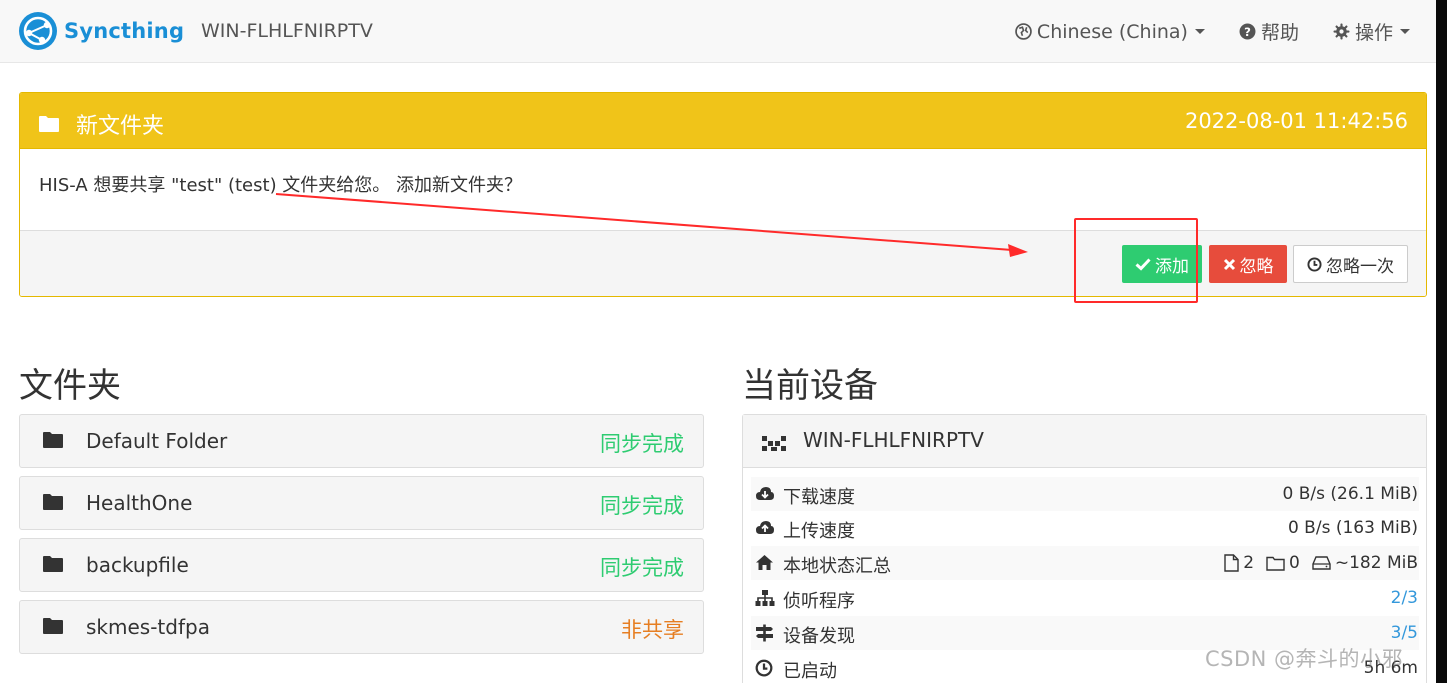 Image resolution: width=1447 pixels, height=683 pixels. What do you see at coordinates (1279, 33) in the screenshot?
I see `help-label: 帮助` at bounding box center [1279, 33].